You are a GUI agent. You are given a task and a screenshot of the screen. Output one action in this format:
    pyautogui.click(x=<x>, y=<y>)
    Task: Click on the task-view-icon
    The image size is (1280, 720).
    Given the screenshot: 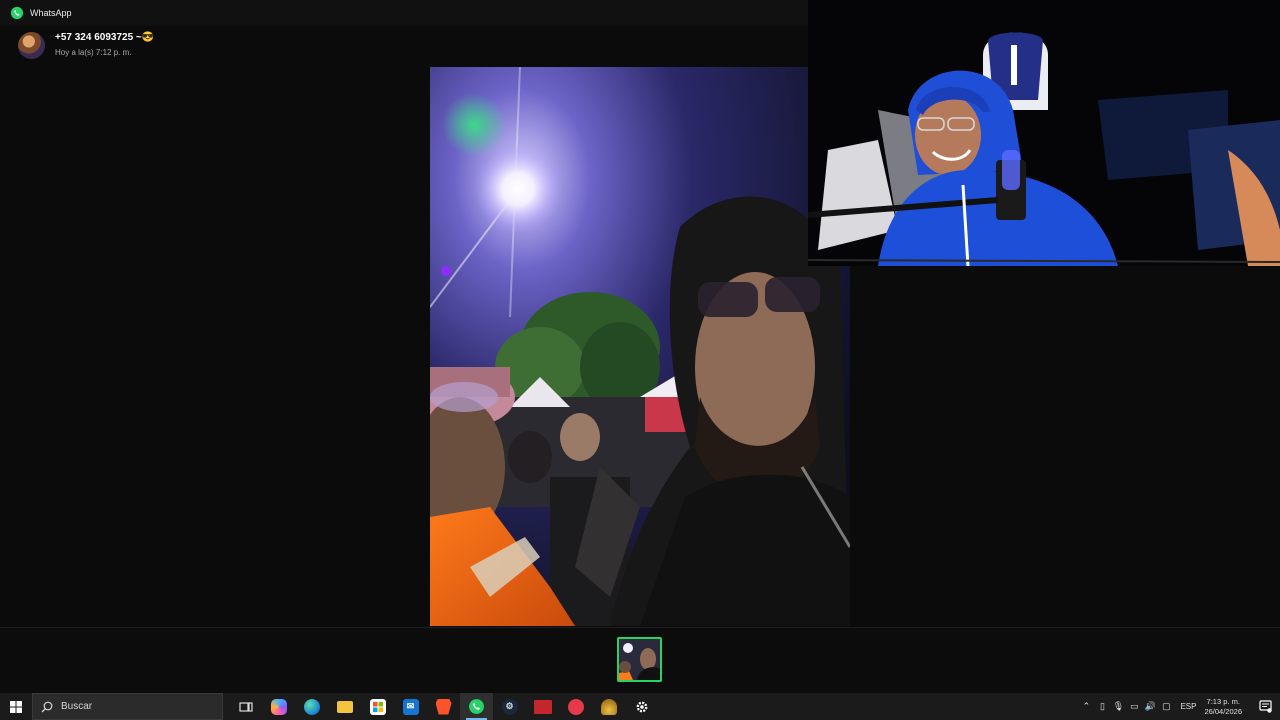 What is the action you would take?
    pyautogui.click(x=245, y=706)
    